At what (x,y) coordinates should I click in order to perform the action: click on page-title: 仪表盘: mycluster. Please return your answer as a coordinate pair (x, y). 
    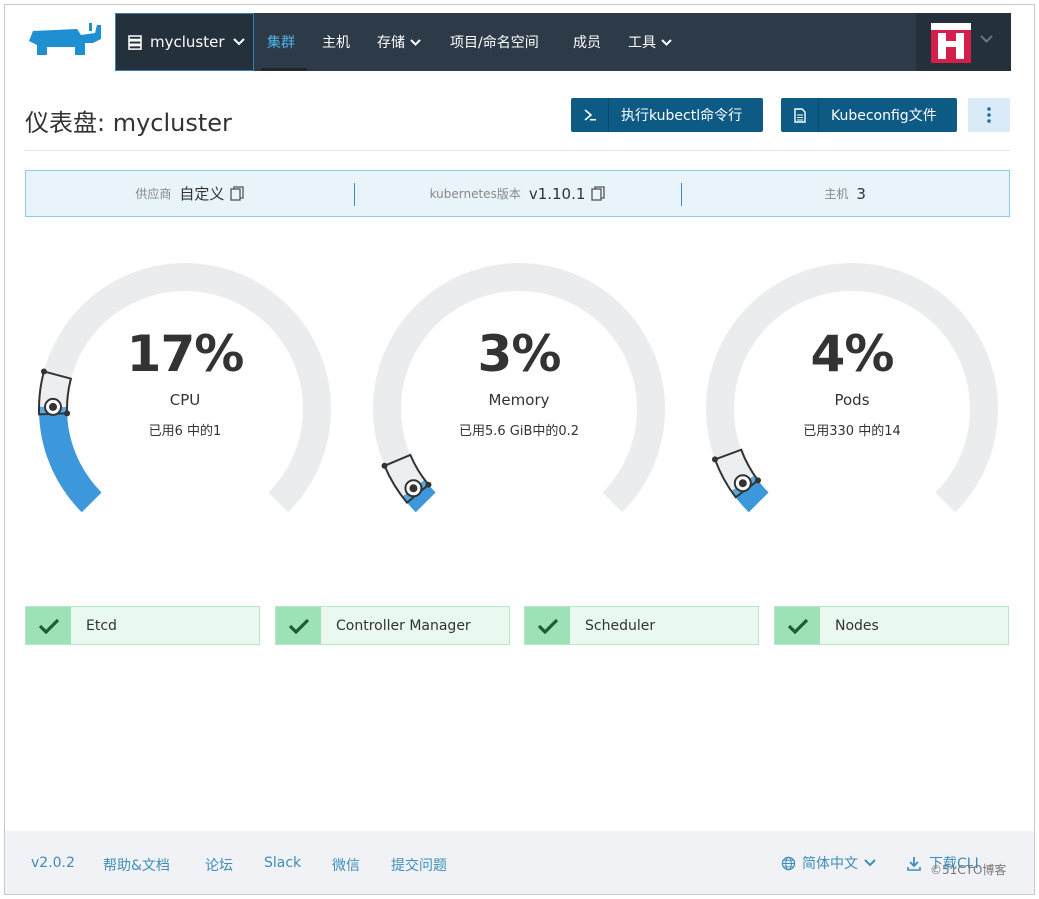
    Looking at the image, I should click on (128, 123).